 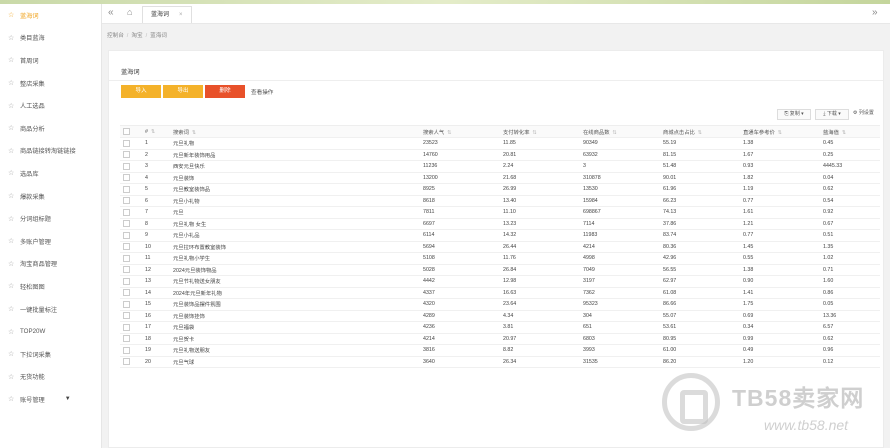 What do you see at coordinates (794, 114) in the screenshot?
I see `copy-button: ⎘ 复制 ▾` at bounding box center [794, 114].